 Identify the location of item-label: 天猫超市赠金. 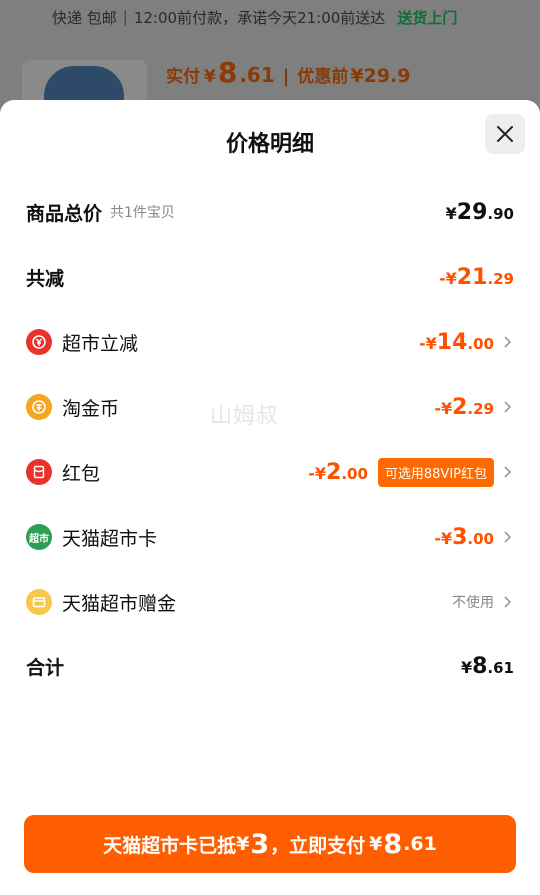
(119, 603).